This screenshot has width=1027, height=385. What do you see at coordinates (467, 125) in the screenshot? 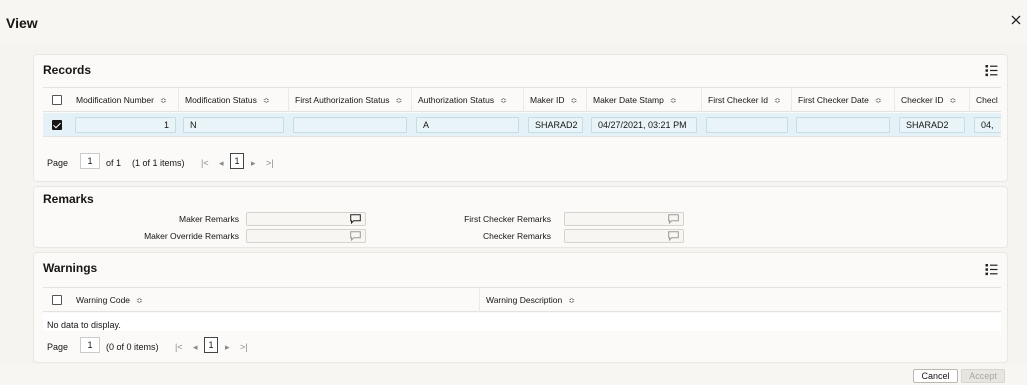
I see `authorization-status-value: A` at bounding box center [467, 125].